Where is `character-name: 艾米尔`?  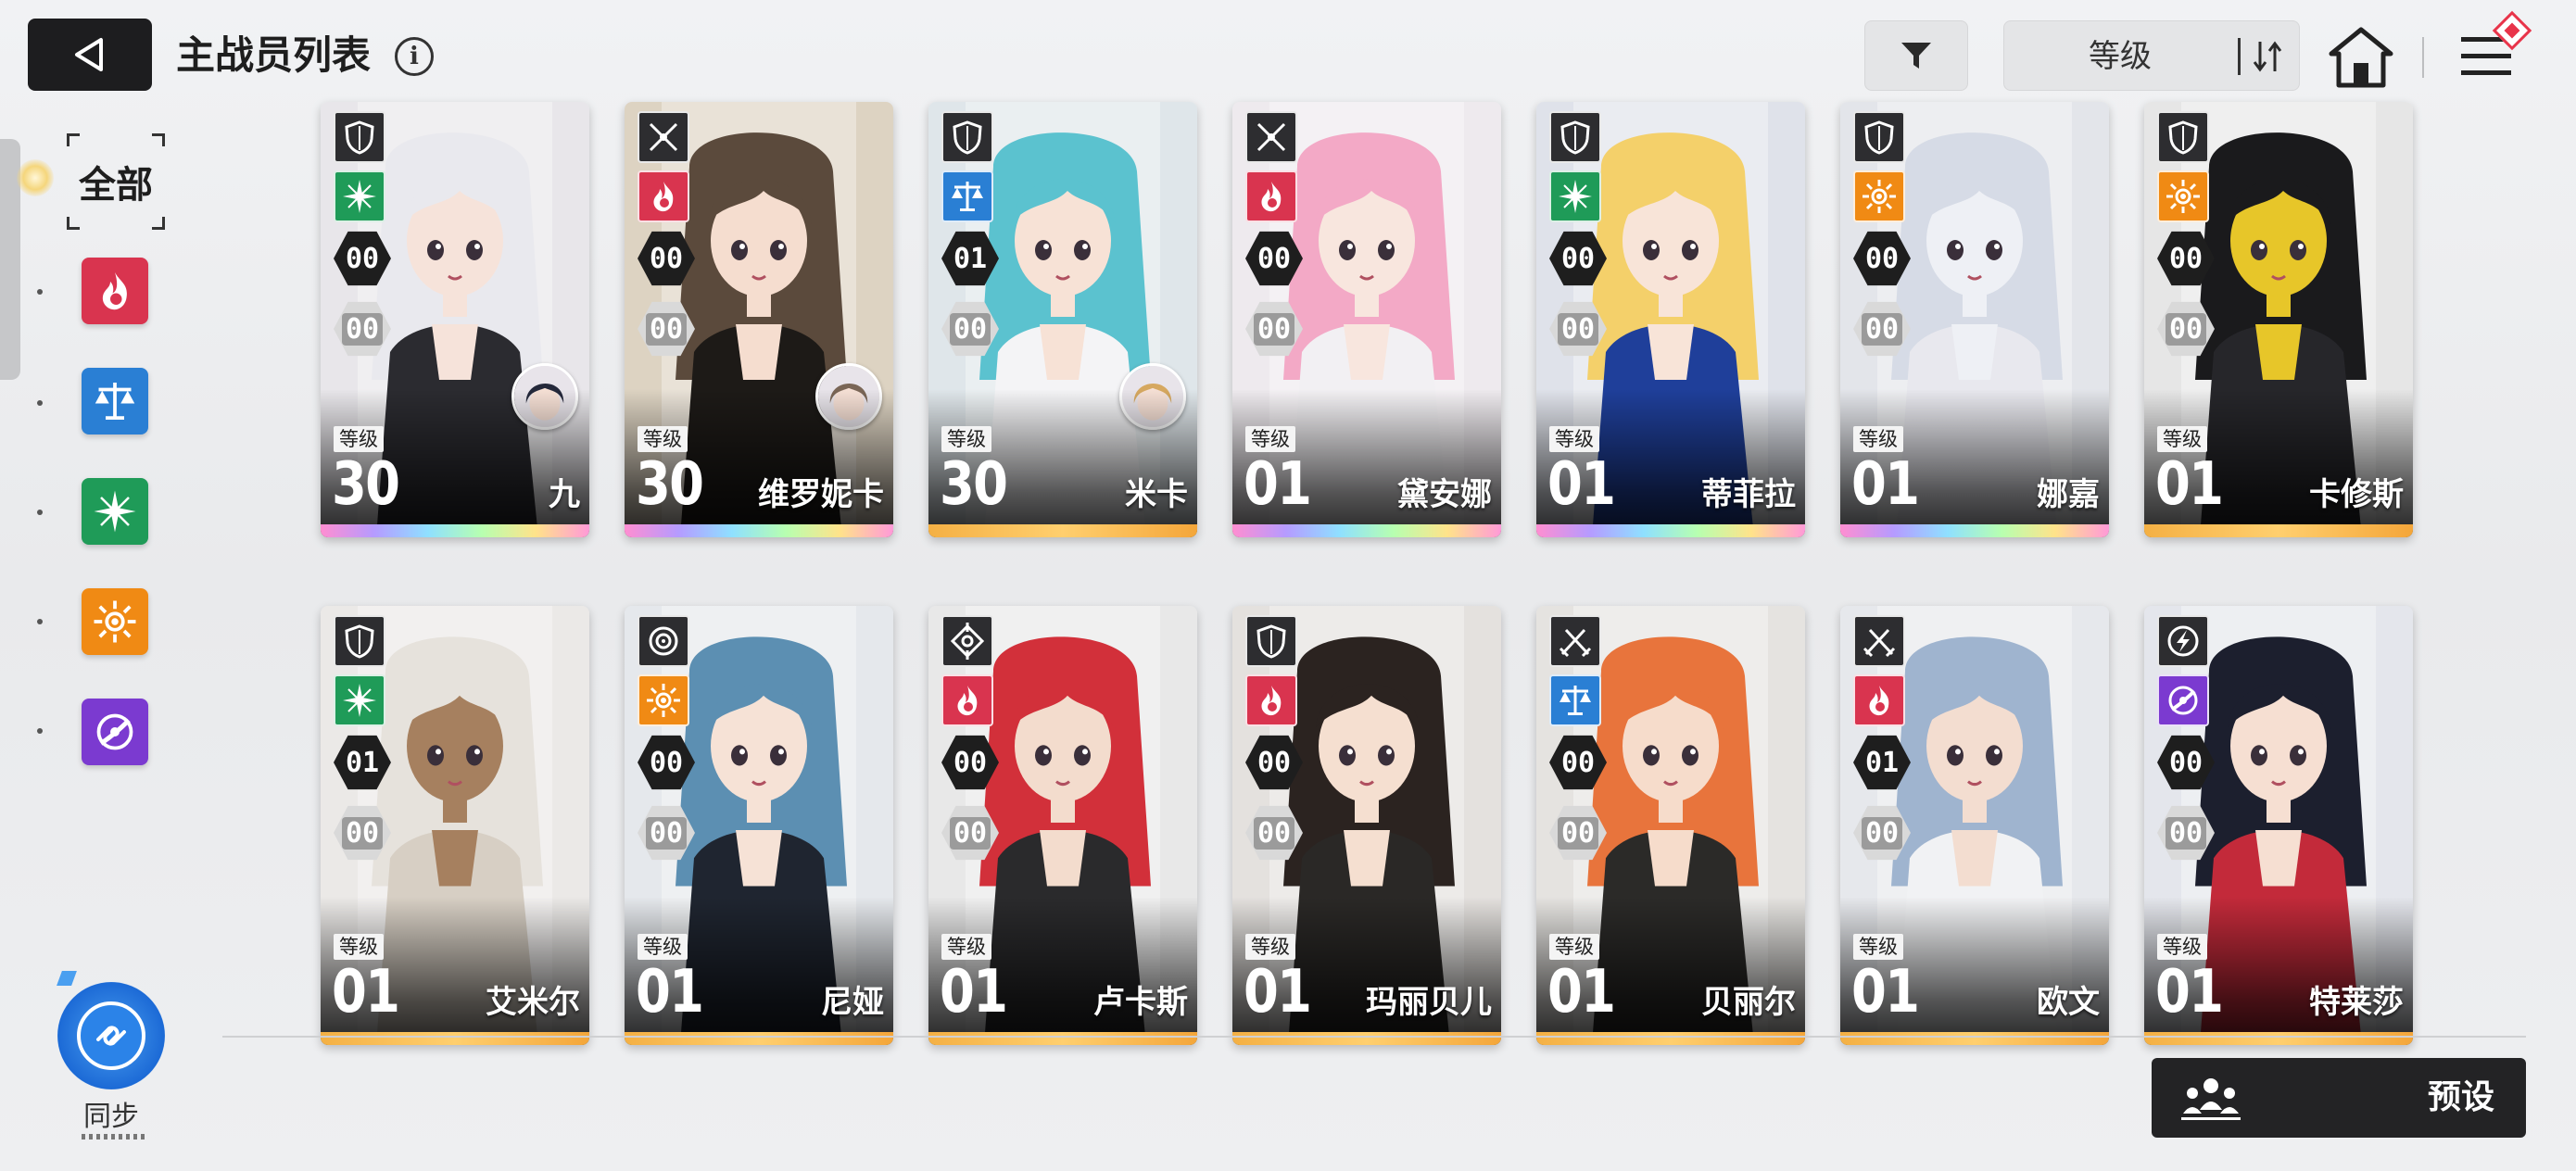
character-name: 艾米尔 is located at coordinates (533, 1003).